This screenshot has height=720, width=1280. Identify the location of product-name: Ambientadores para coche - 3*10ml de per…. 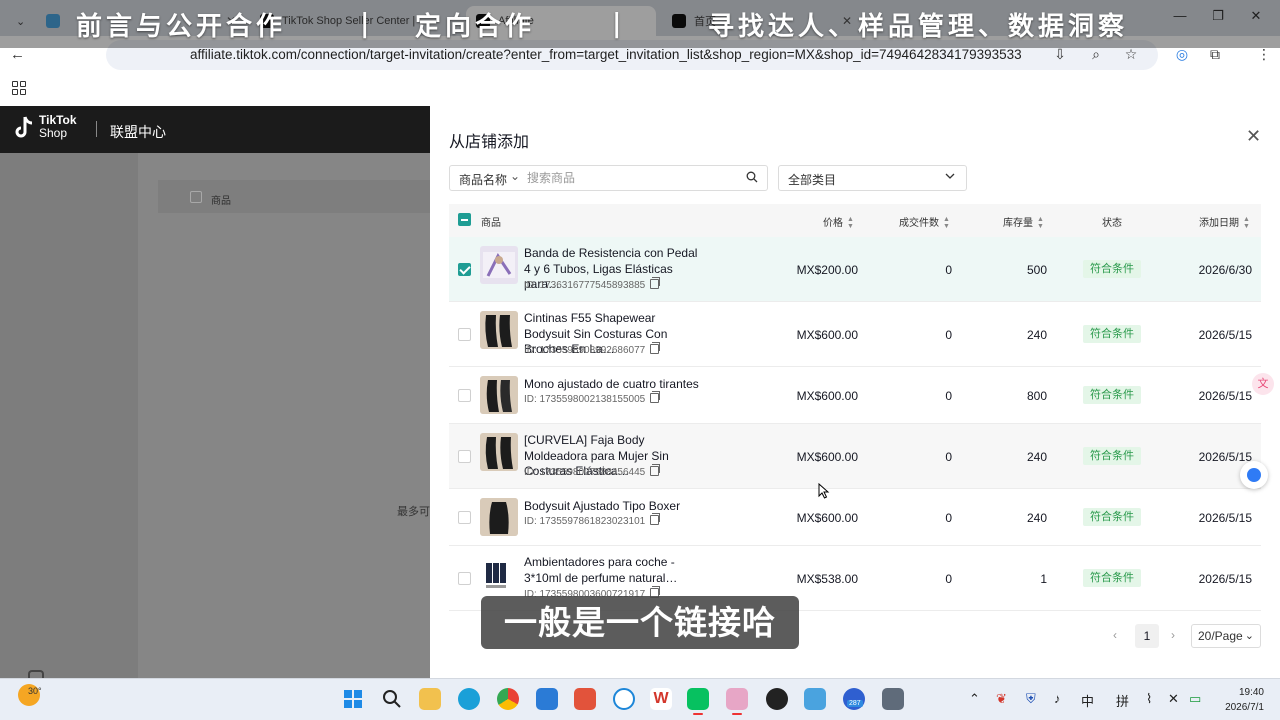
(601, 570).